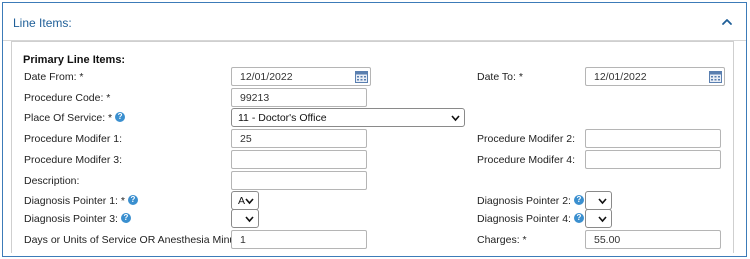  What do you see at coordinates (502, 240) in the screenshot?
I see `charges-label: Charges: *` at bounding box center [502, 240].